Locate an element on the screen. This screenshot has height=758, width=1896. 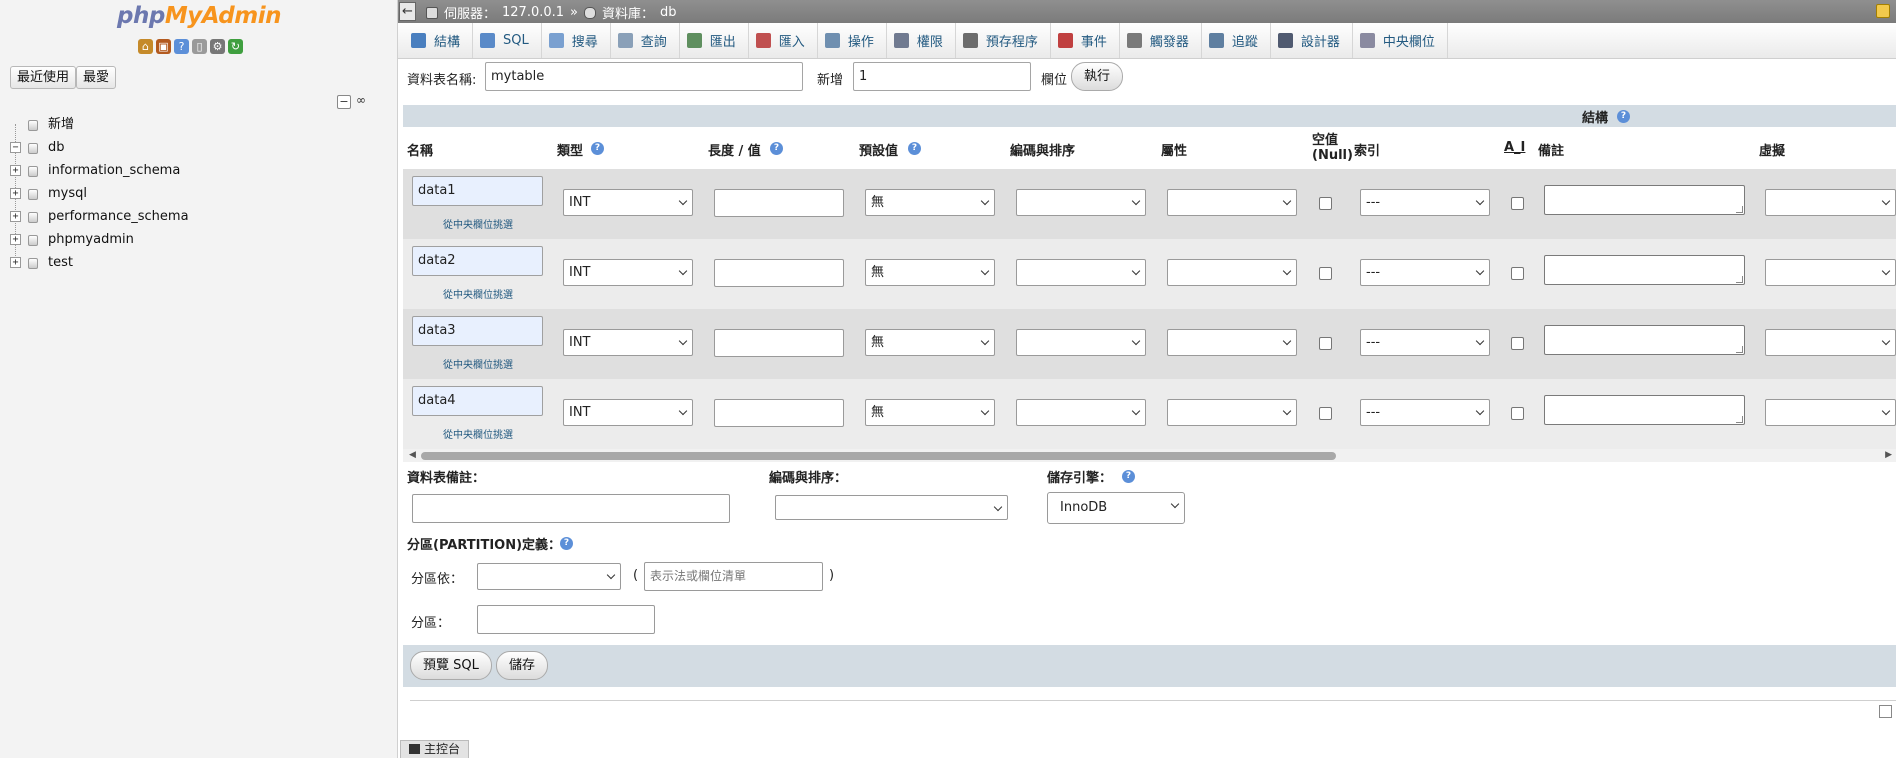
tab-designer: 設計器 is located at coordinates (1312, 40).